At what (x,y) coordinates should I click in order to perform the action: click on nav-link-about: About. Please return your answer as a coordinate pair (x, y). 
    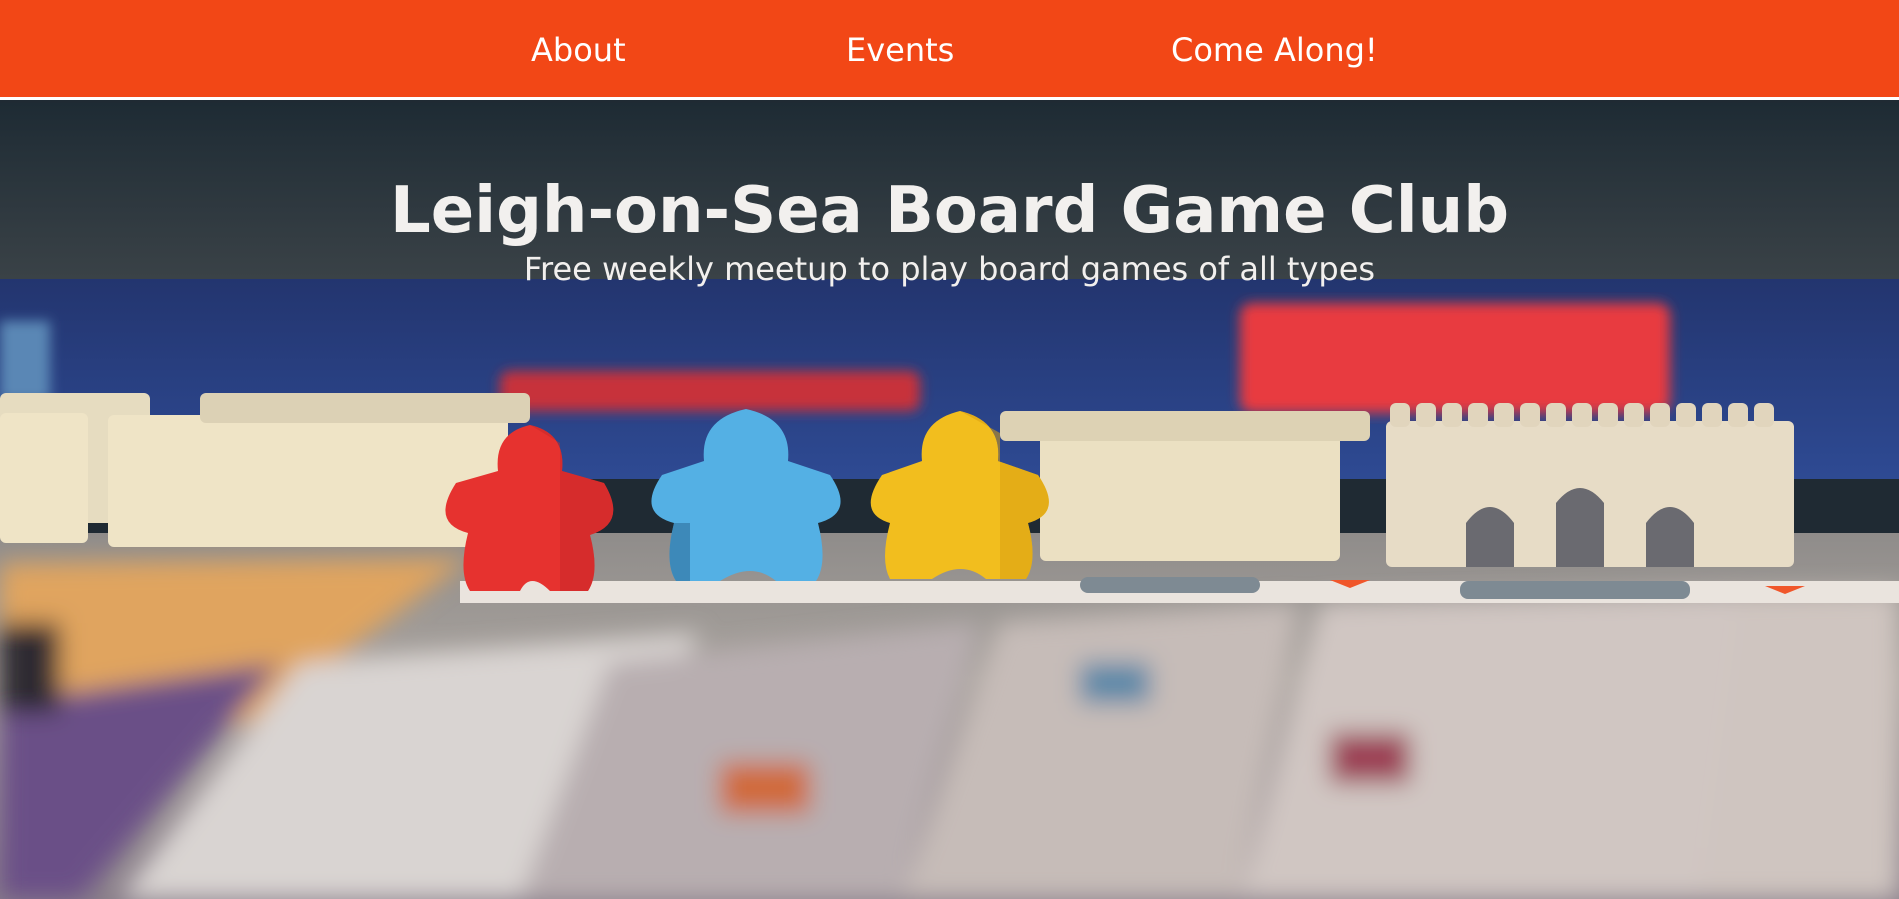
    Looking at the image, I should click on (578, 50).